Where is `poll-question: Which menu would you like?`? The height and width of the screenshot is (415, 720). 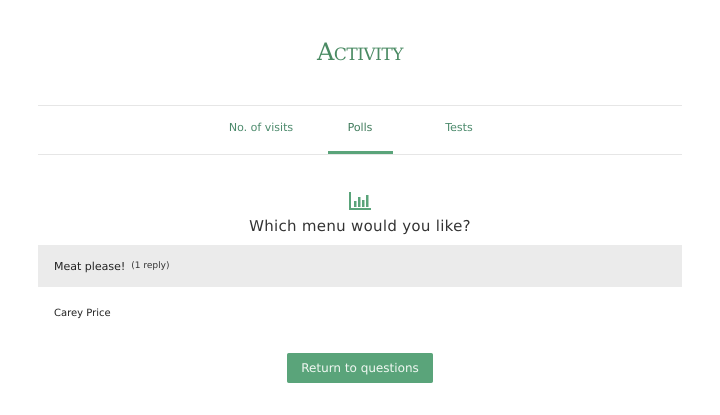
poll-question: Which menu would you like? is located at coordinates (360, 226).